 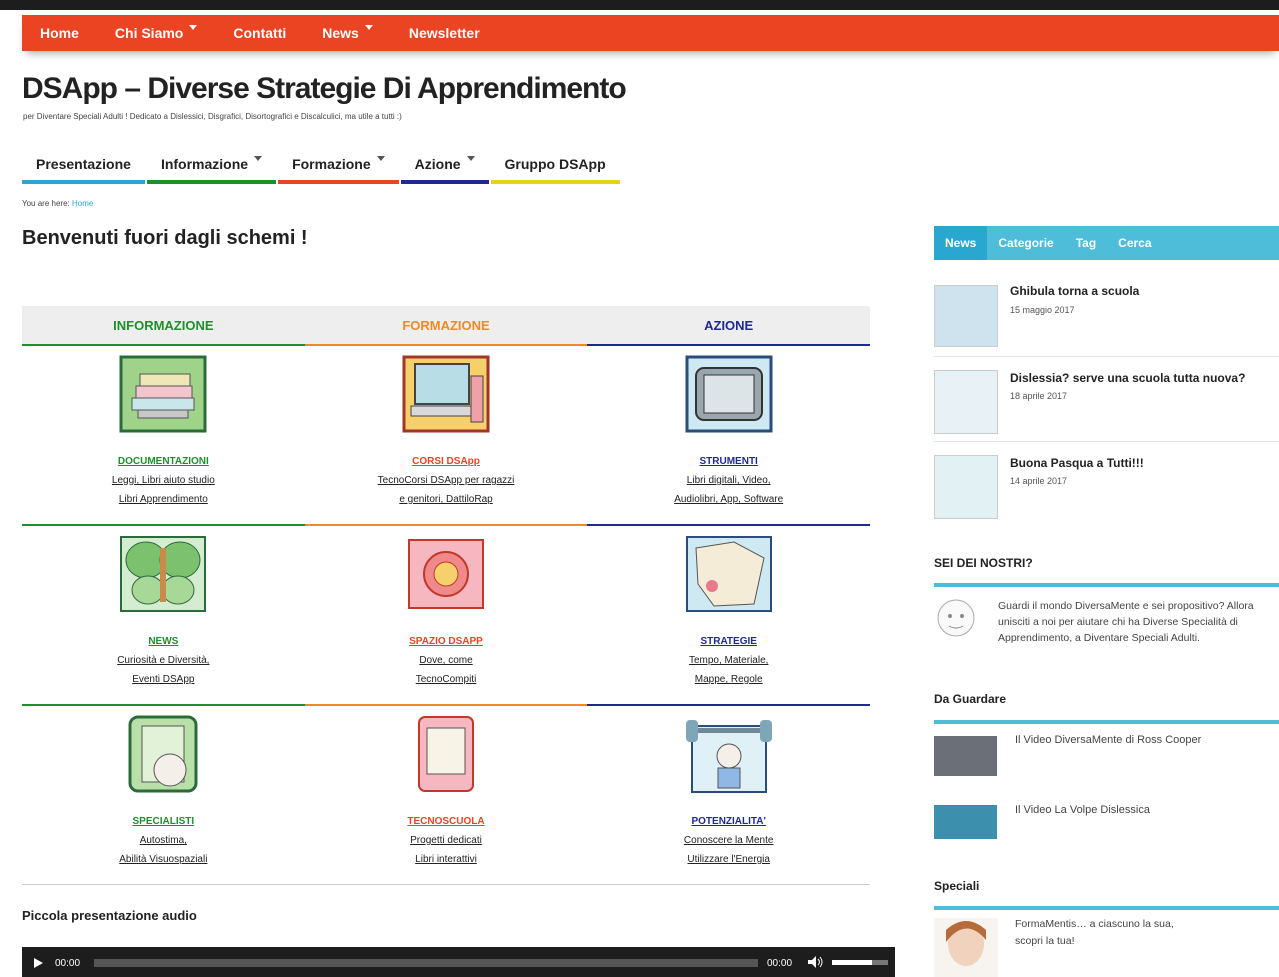 What do you see at coordinates (729, 754) in the screenshot?
I see `weightlifter-icon` at bounding box center [729, 754].